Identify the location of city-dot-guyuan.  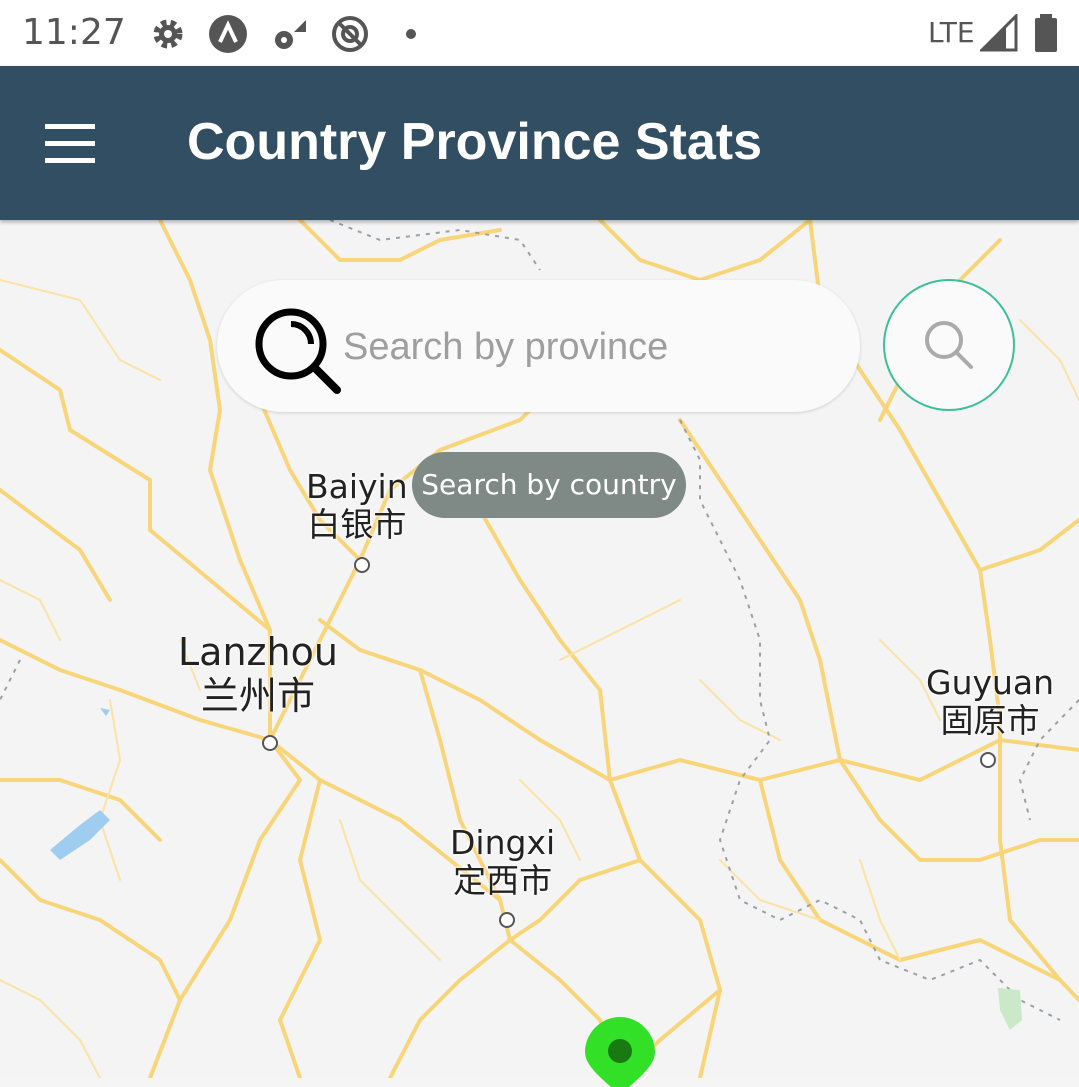
(988, 760).